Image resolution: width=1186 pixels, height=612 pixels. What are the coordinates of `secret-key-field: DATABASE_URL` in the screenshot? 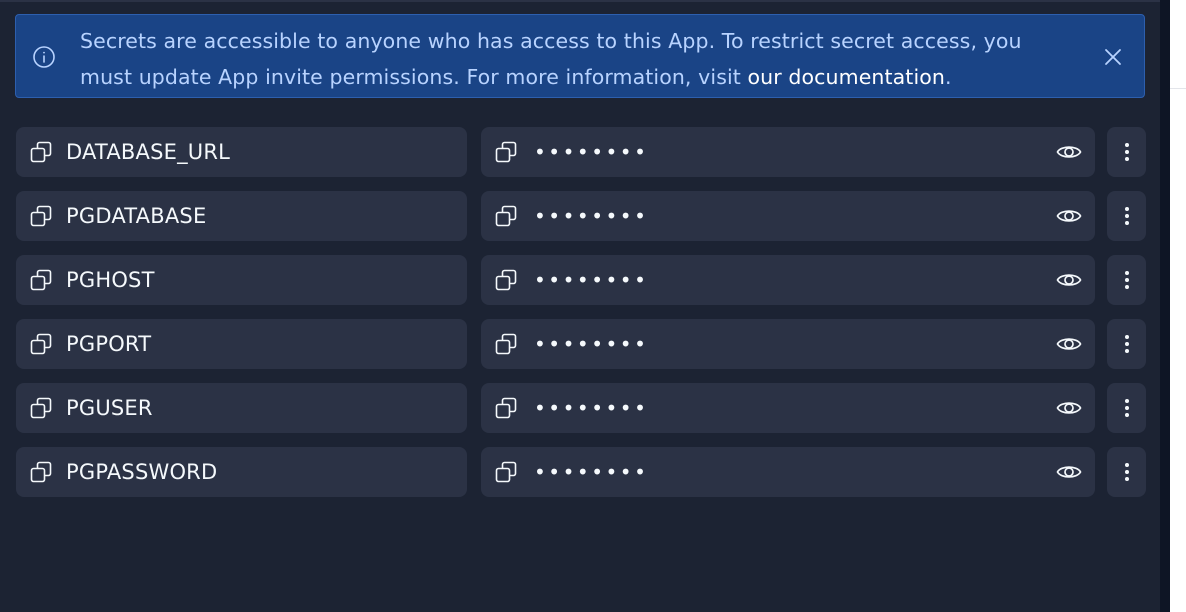 It's located at (241, 152).